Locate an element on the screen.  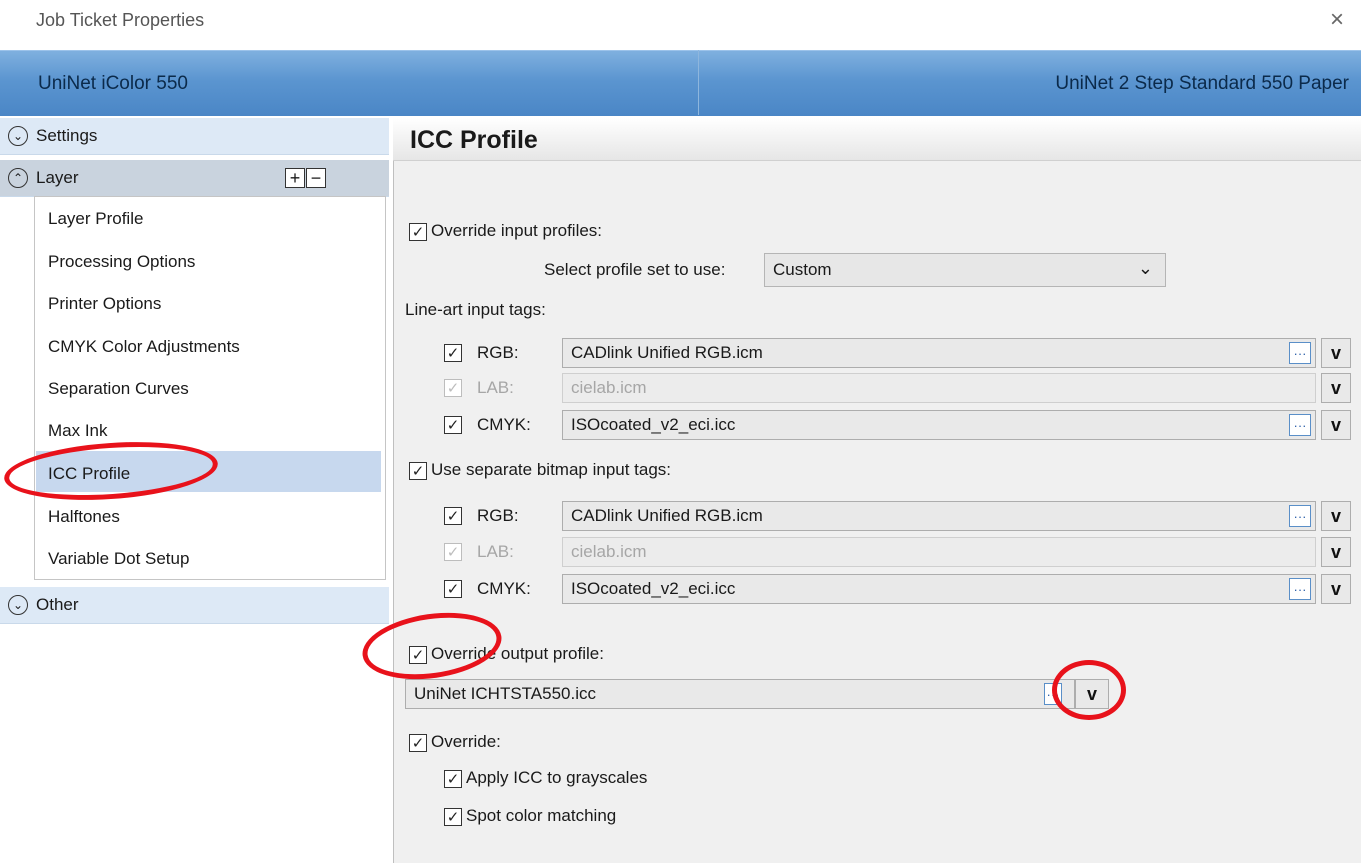
bitmap-lab-field: cielab.icm is located at coordinates (939, 552).